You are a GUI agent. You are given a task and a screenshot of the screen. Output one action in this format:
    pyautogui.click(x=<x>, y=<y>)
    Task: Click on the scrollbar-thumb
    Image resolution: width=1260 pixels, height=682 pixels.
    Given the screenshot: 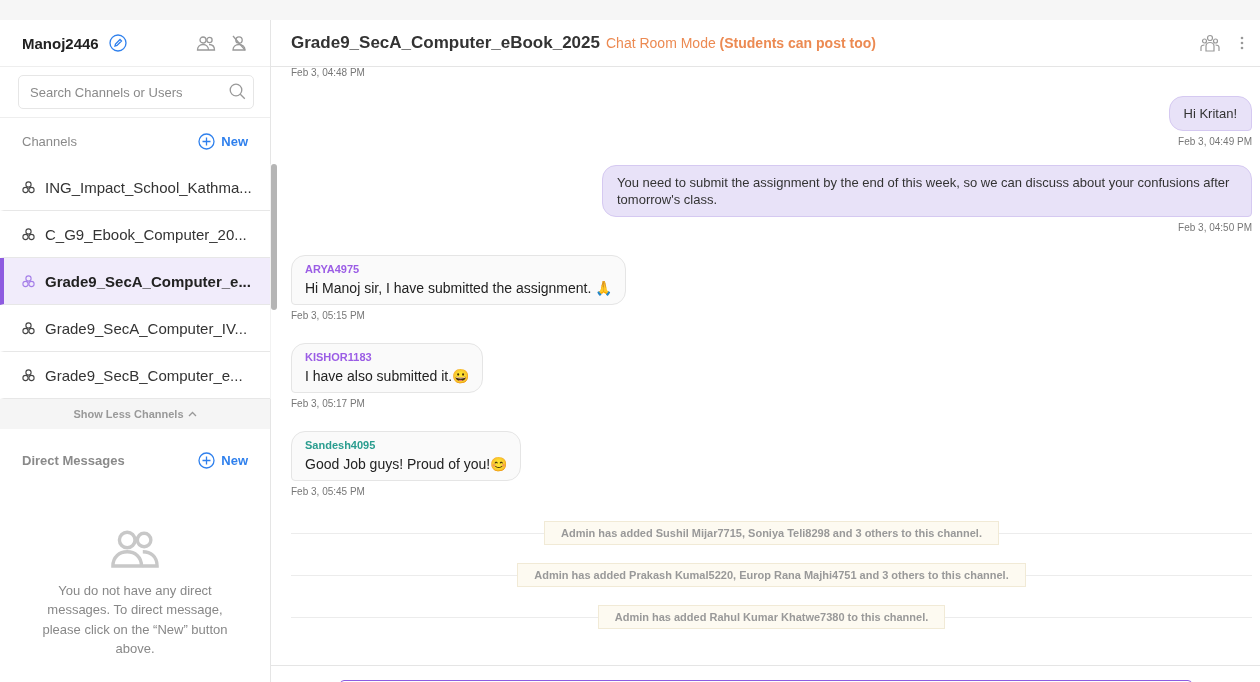 What is the action you would take?
    pyautogui.click(x=273, y=237)
    